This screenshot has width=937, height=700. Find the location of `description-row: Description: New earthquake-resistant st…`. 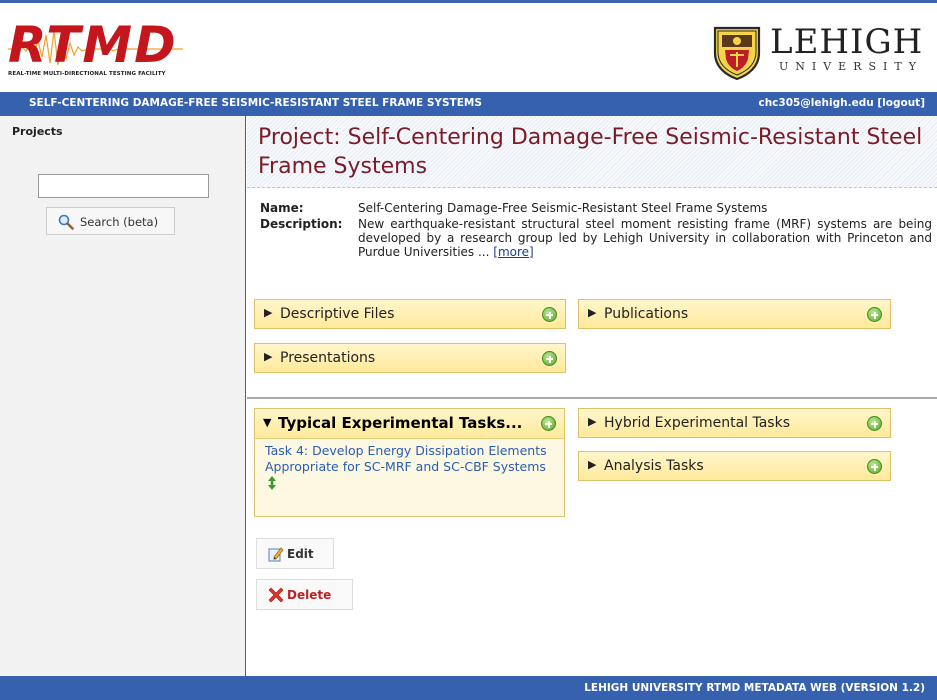

description-row: Description: New earthquake-resistant st… is located at coordinates (596, 238).